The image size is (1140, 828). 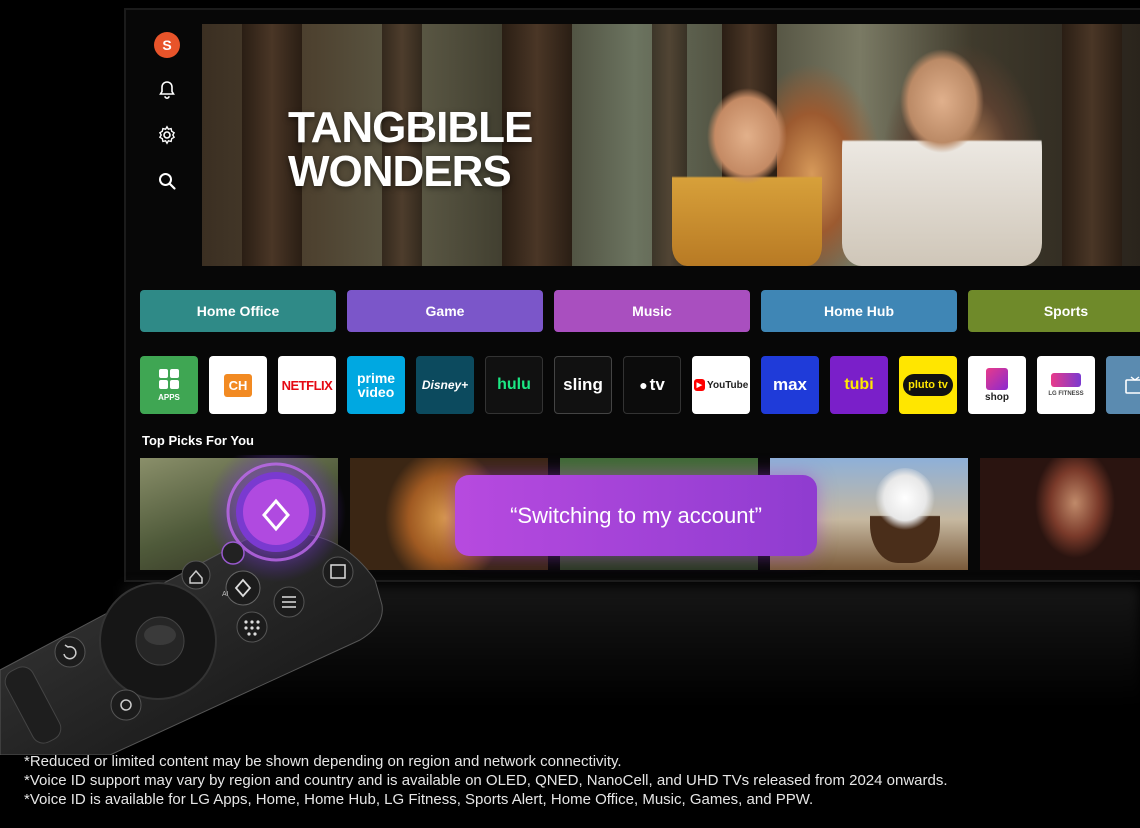 I want to click on app-tile-shop: shop, so click(x=997, y=385).